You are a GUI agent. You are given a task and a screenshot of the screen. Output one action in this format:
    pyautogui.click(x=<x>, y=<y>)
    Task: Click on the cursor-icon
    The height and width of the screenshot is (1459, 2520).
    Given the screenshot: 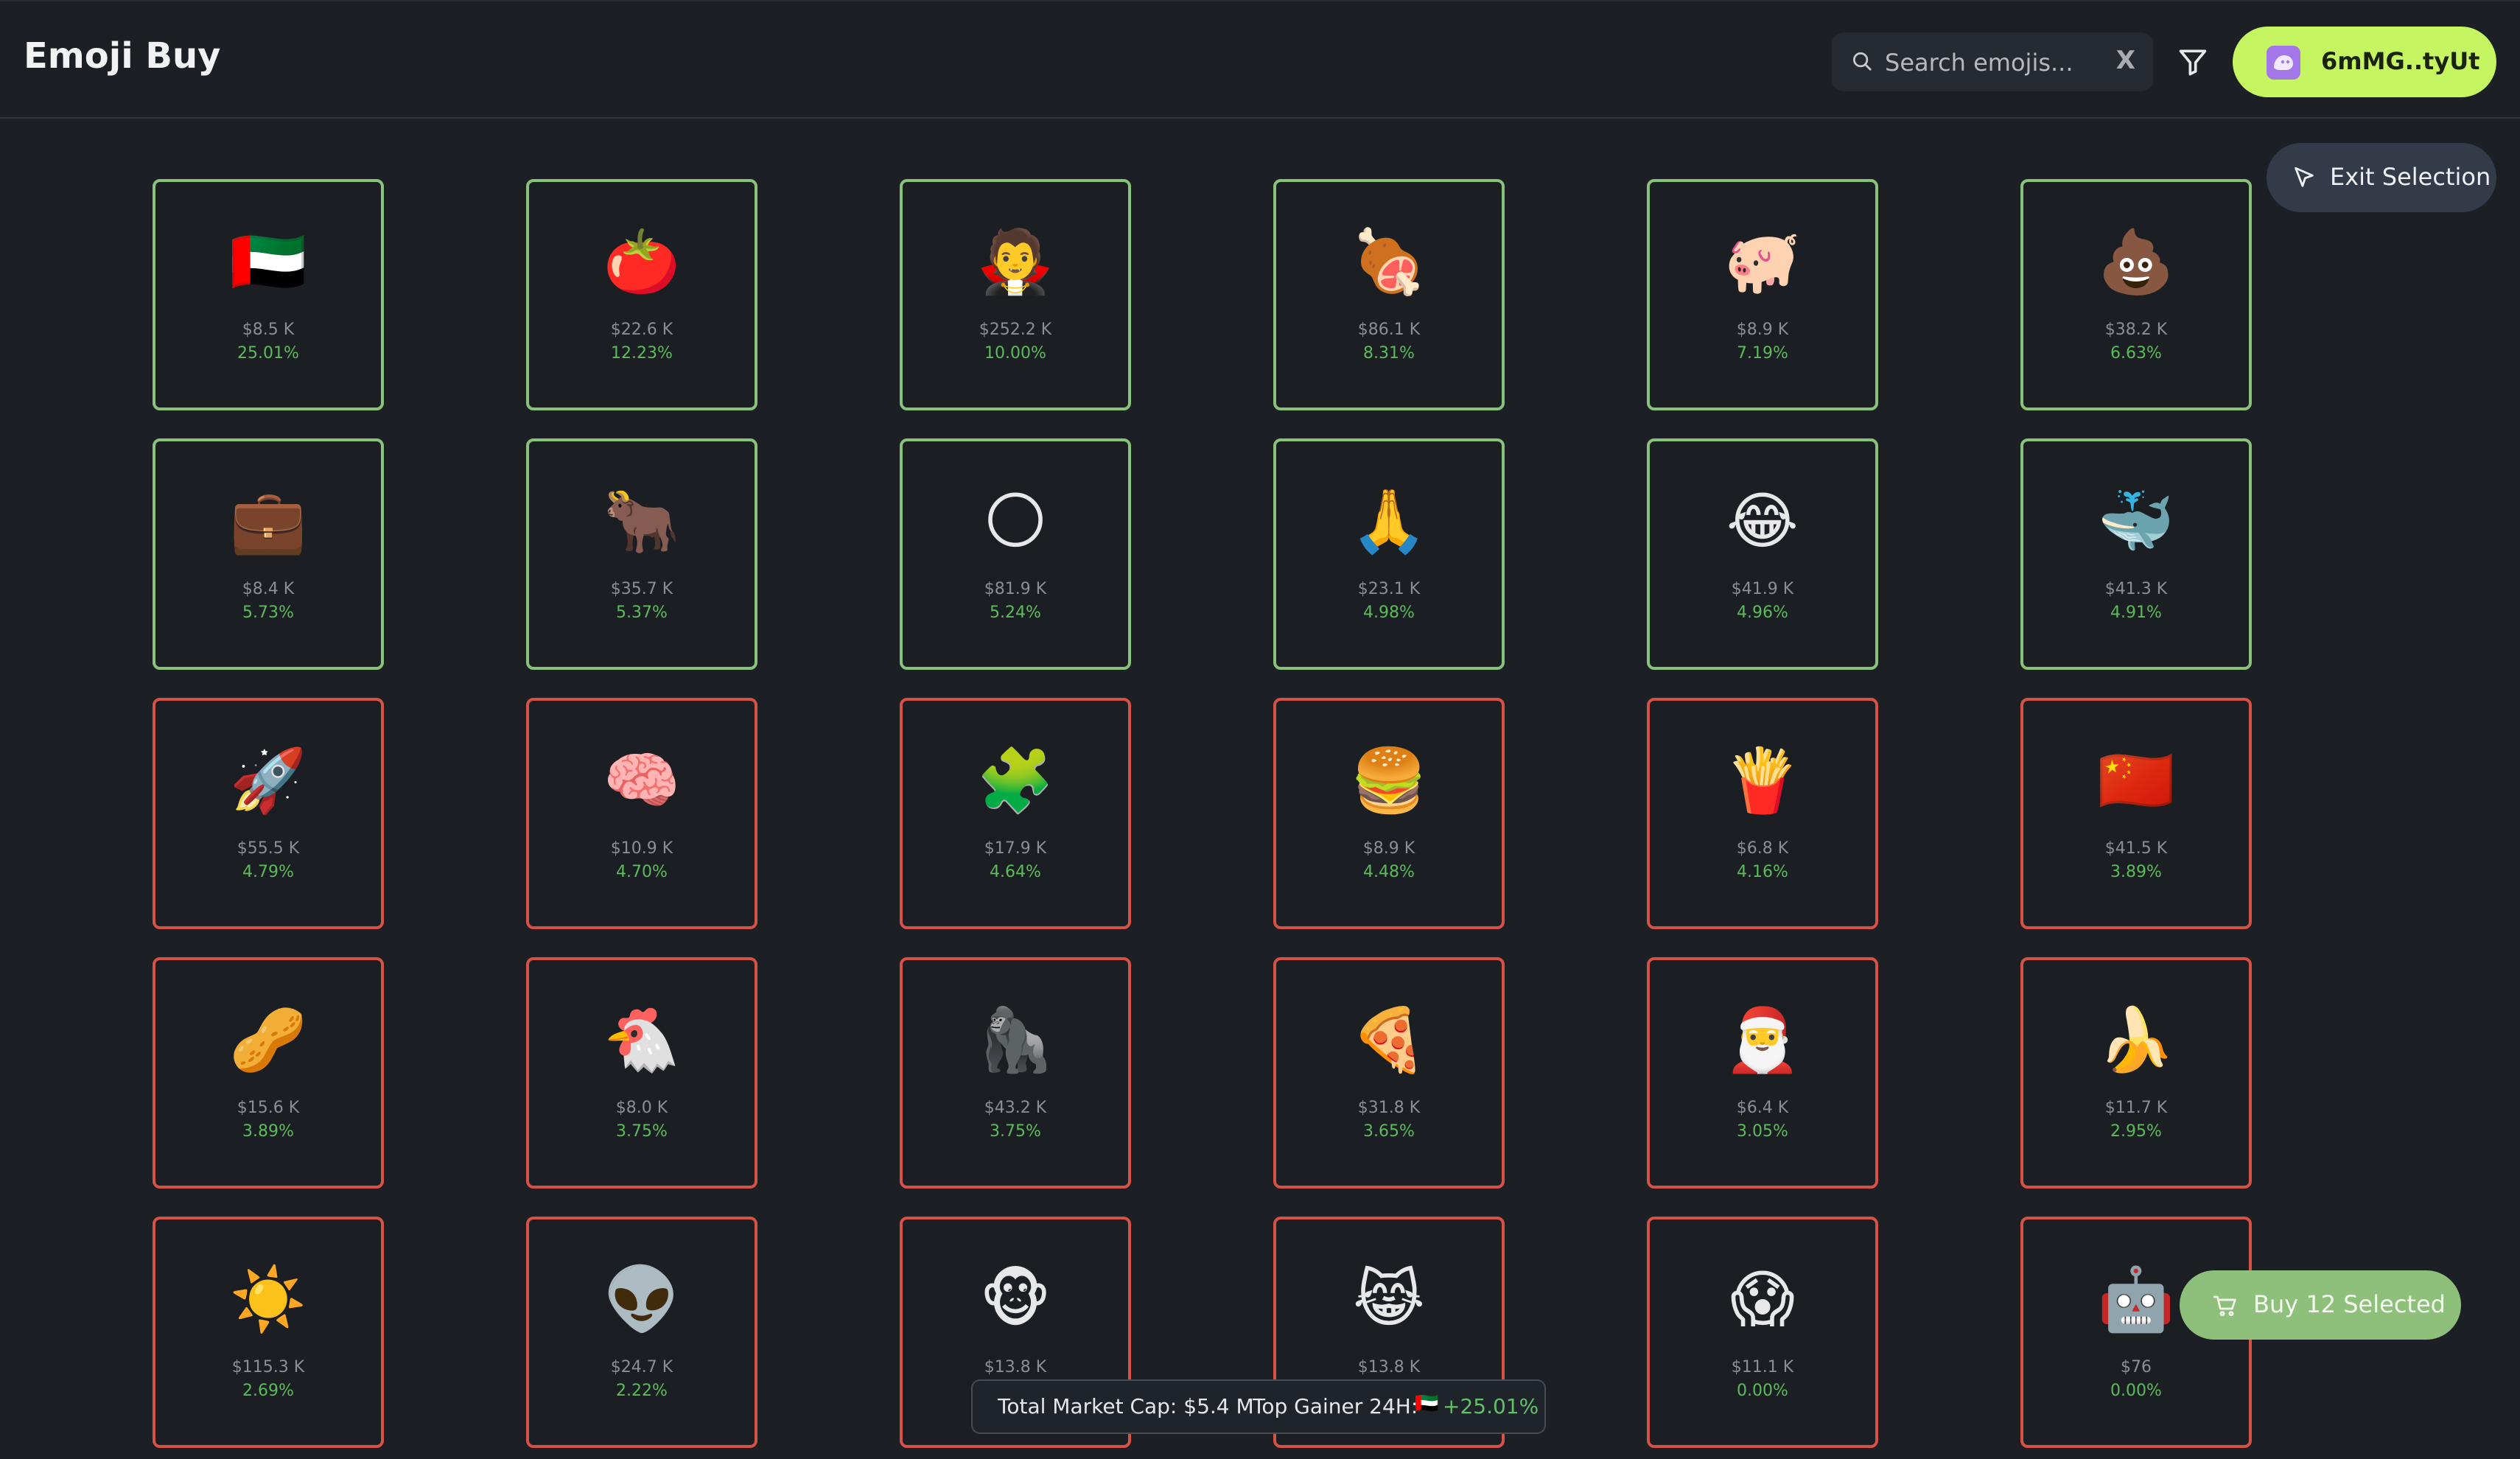 What is the action you would take?
    pyautogui.click(x=2304, y=177)
    